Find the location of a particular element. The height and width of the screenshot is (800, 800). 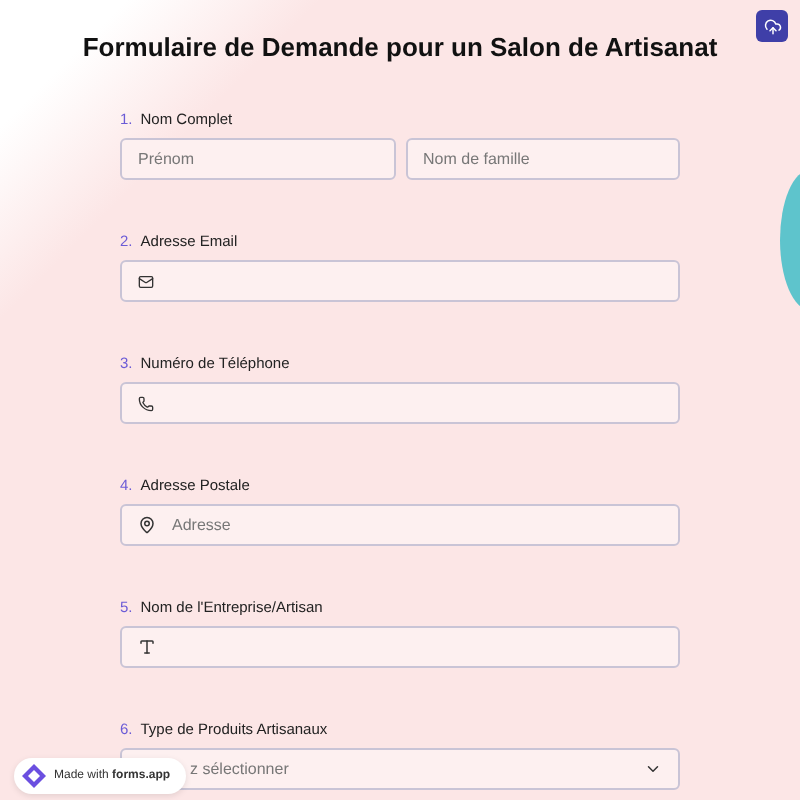

map-pin-icon is located at coordinates (147, 525).